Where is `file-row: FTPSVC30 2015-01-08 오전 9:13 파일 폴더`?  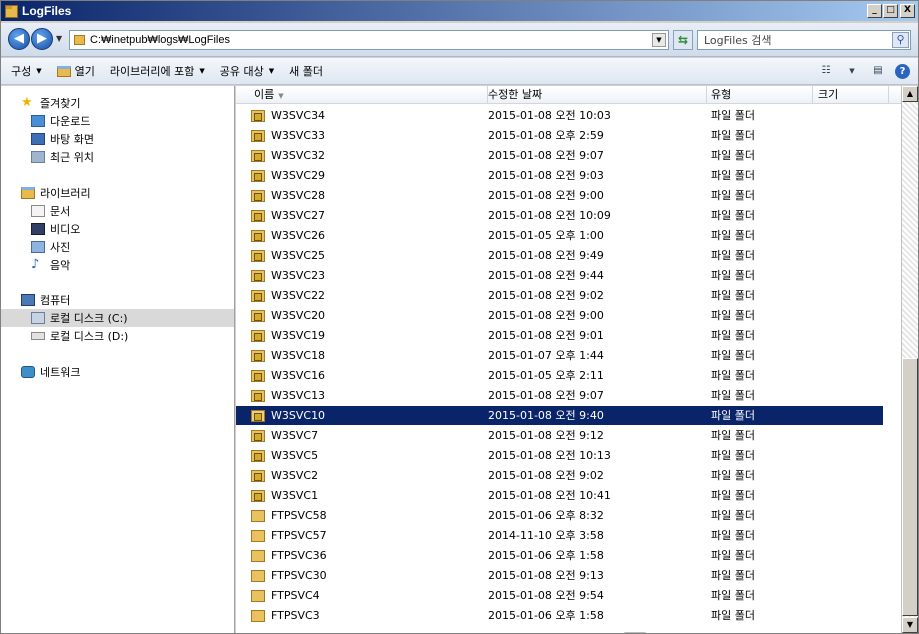
file-row: FTPSVC30 2015-01-08 오전 9:13 파일 폴더 is located at coordinates (568, 575).